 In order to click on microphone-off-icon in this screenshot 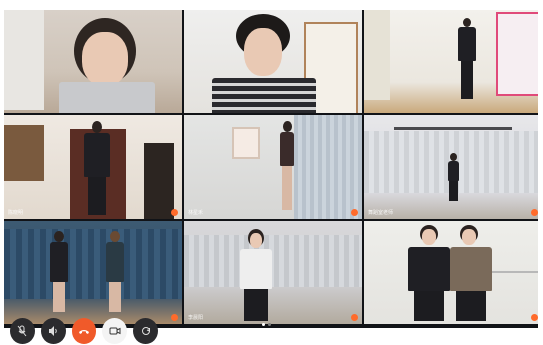, I will do `click(22, 331)`.